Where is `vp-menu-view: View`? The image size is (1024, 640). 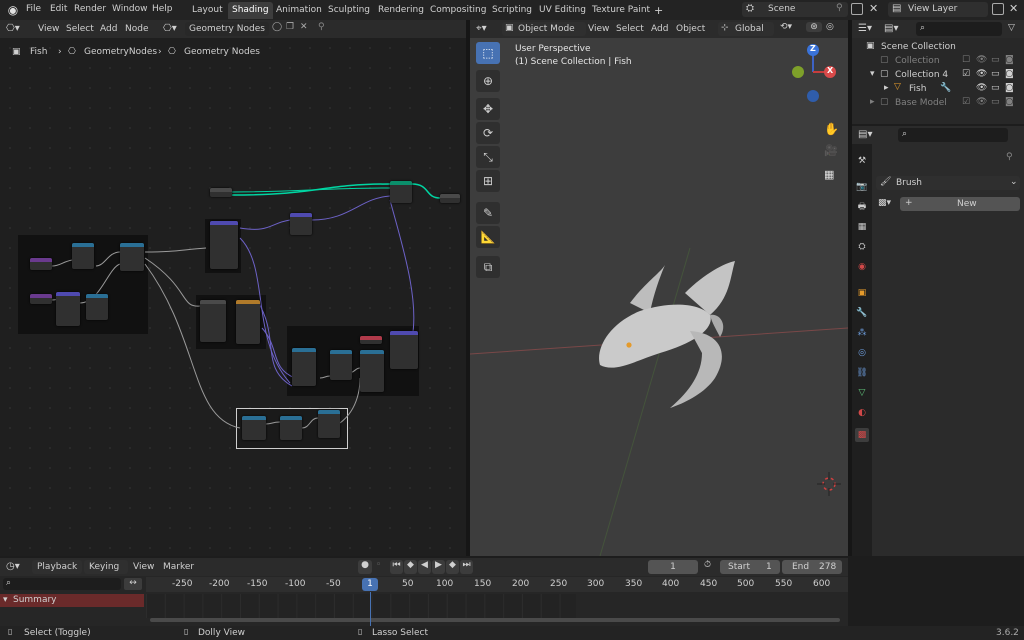 vp-menu-view: View is located at coordinates (598, 29).